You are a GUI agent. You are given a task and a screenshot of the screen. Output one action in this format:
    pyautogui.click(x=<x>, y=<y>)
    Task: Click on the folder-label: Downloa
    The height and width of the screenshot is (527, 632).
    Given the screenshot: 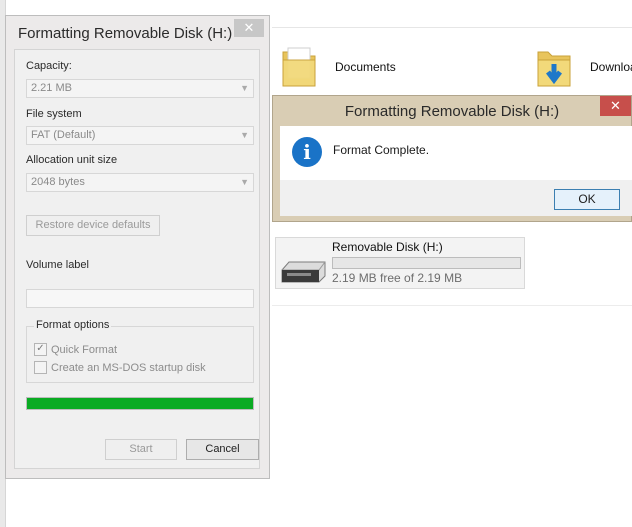 What is the action you would take?
    pyautogui.click(x=611, y=67)
    